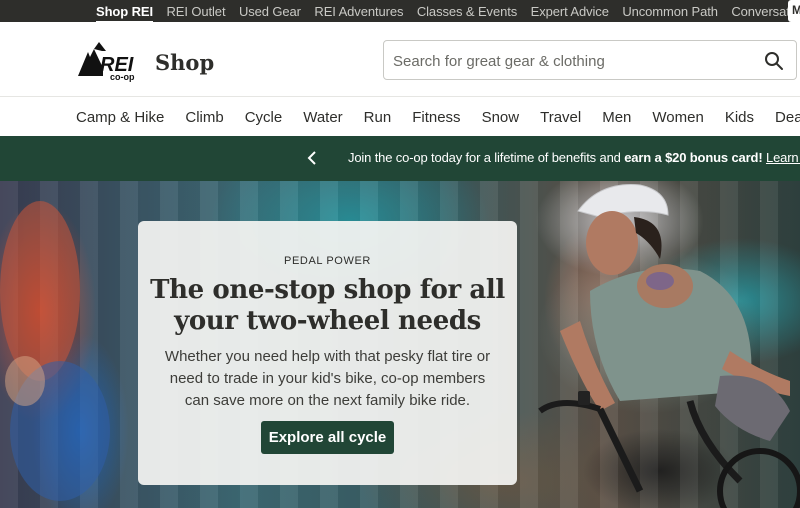 This screenshot has height=508, width=800. What do you see at coordinates (677, 117) in the screenshot?
I see `nav-women: Women` at bounding box center [677, 117].